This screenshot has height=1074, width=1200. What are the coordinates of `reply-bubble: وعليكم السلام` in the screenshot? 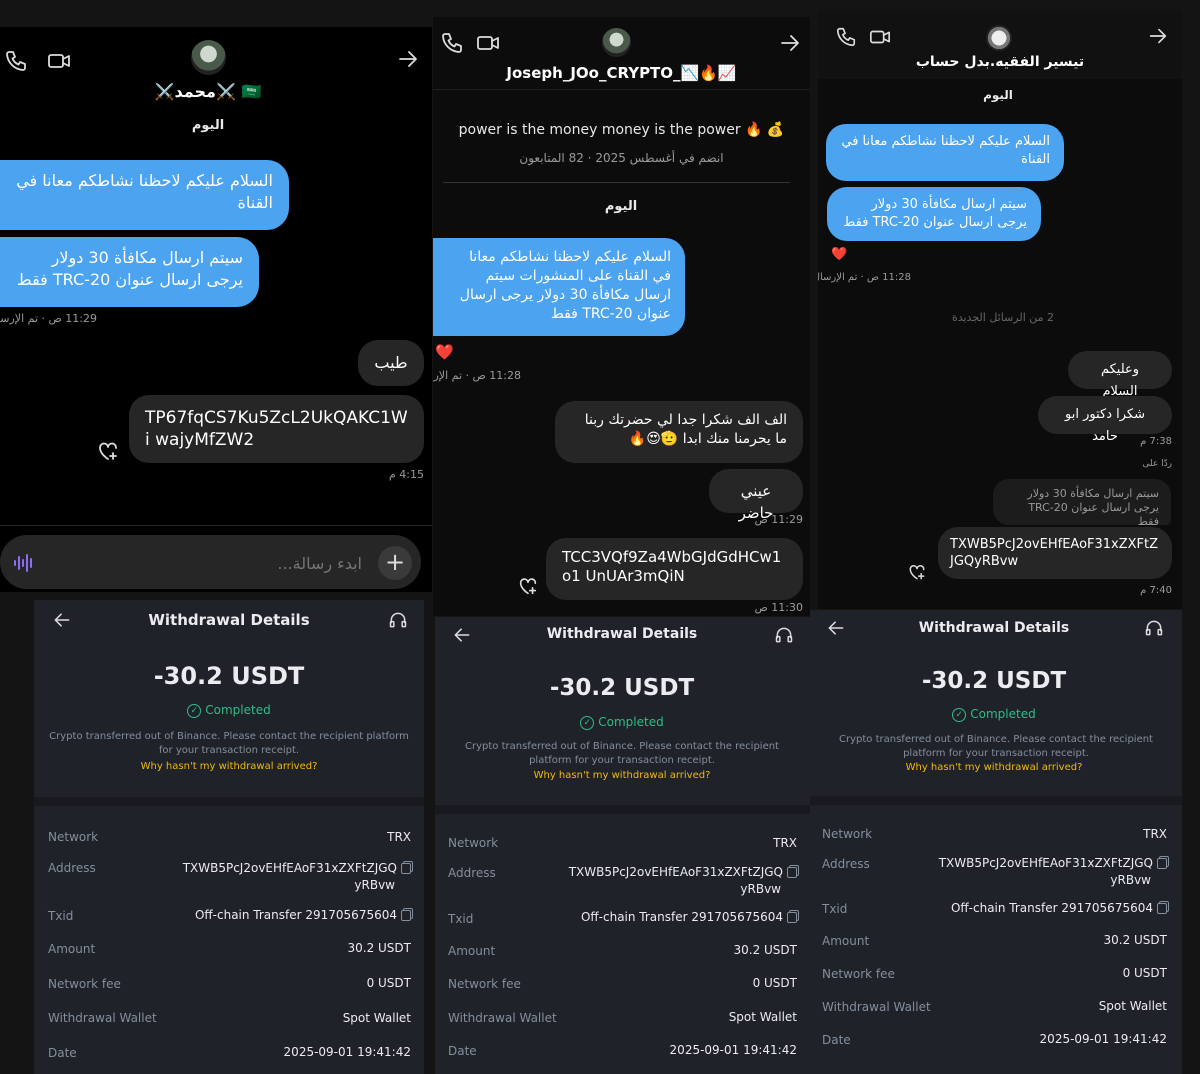 It's located at (1120, 375).